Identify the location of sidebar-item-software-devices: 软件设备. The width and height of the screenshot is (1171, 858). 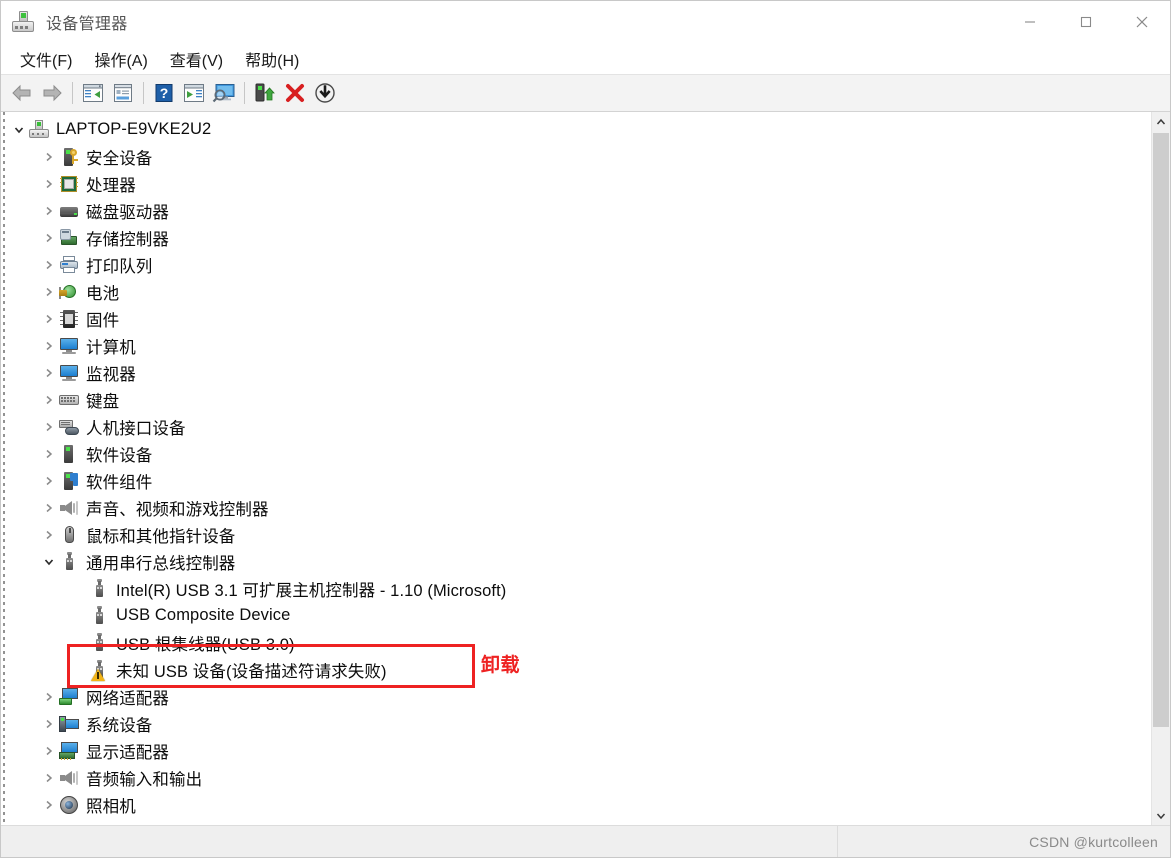
(576, 453).